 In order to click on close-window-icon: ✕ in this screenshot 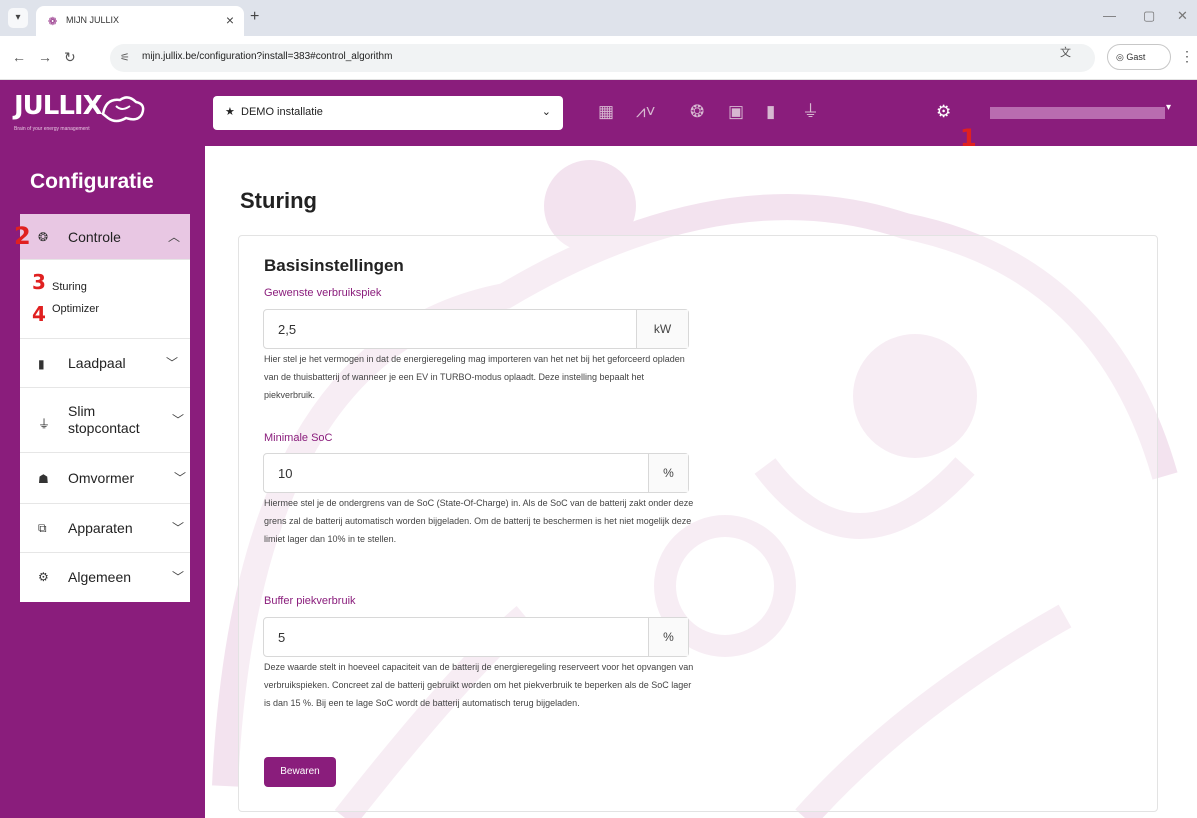, I will do `click(1182, 16)`.